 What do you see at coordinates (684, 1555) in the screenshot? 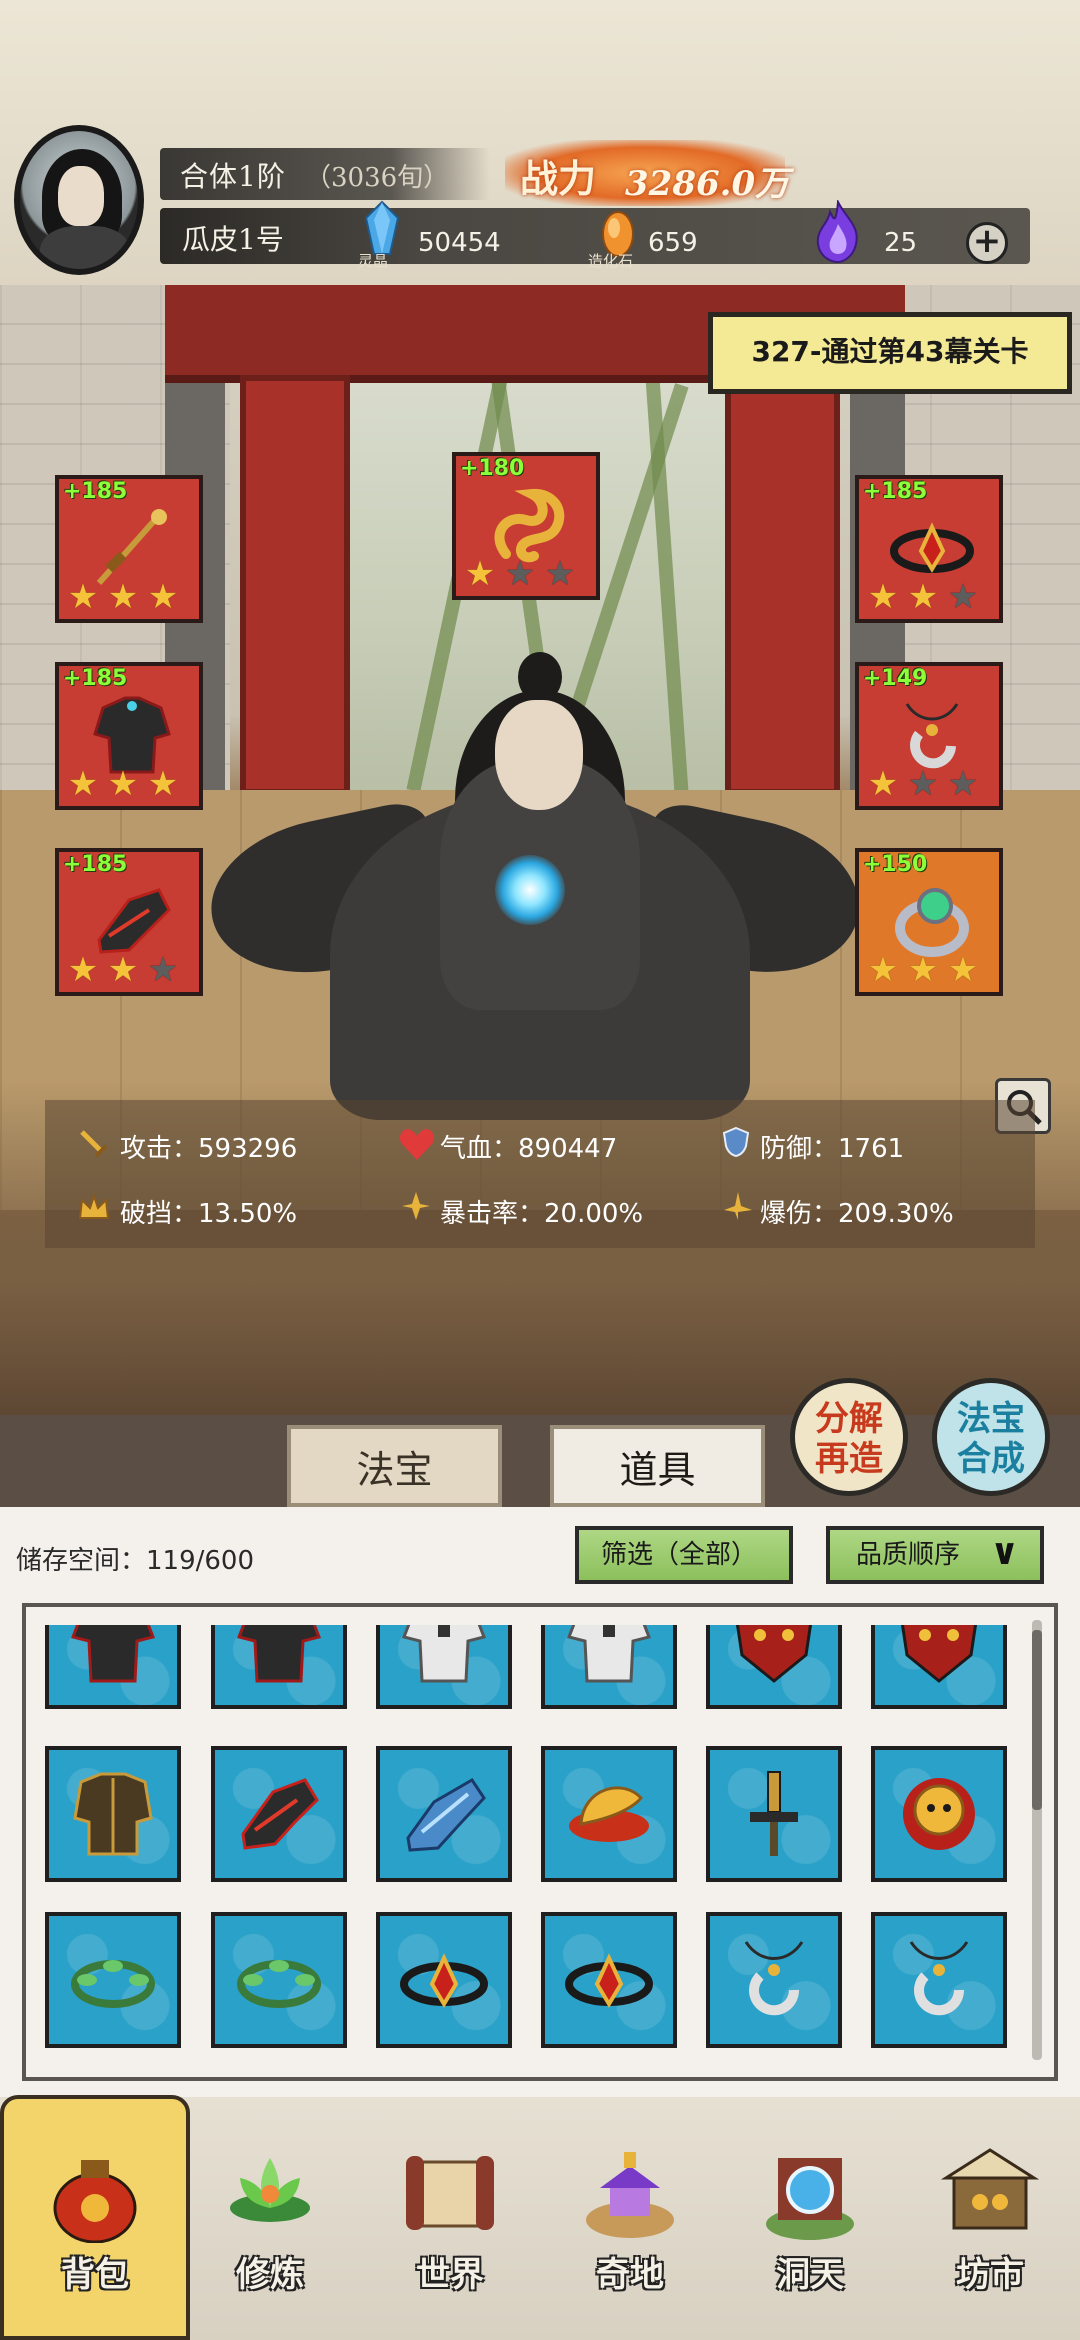
I see `filter-button: 筛选（全部）` at bounding box center [684, 1555].